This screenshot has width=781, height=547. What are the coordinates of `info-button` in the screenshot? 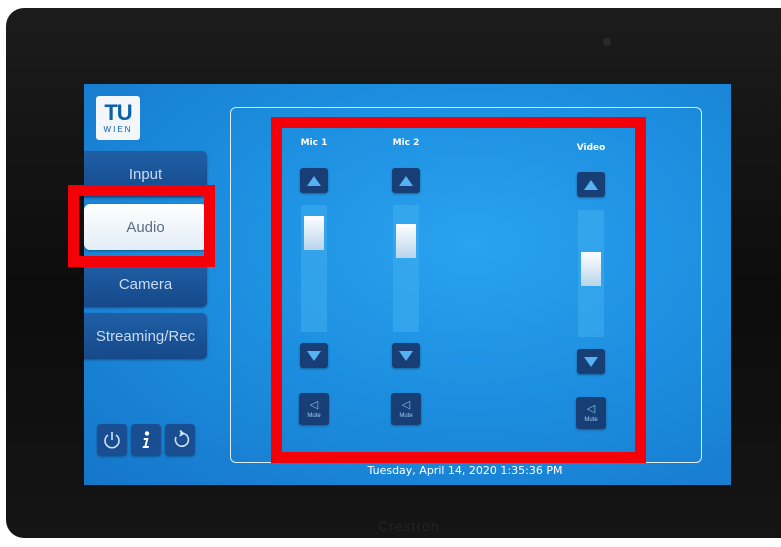 It's located at (146, 440).